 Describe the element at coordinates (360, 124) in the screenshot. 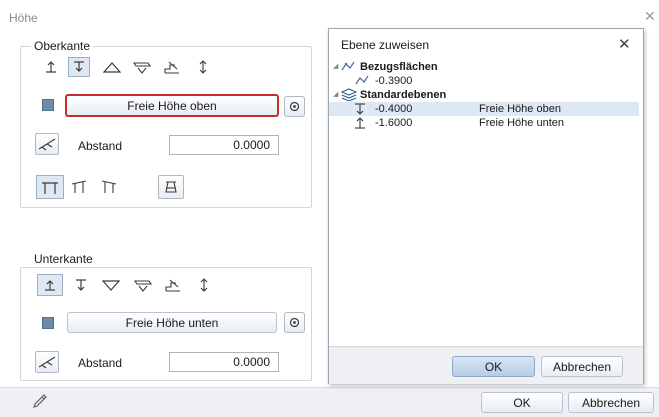

I see `level-up-icon` at that location.